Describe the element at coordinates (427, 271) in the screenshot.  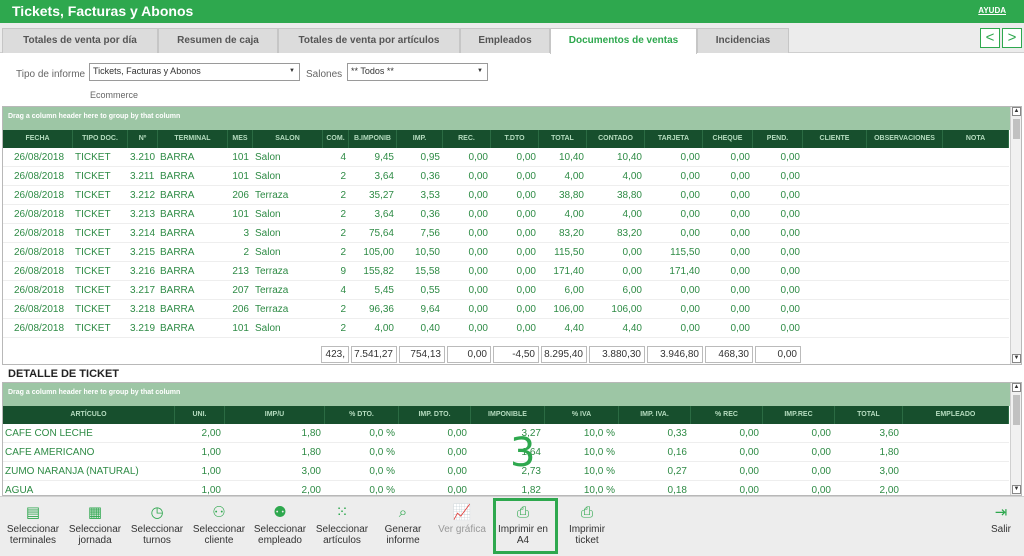
I see `table-cell: 15,58` at that location.